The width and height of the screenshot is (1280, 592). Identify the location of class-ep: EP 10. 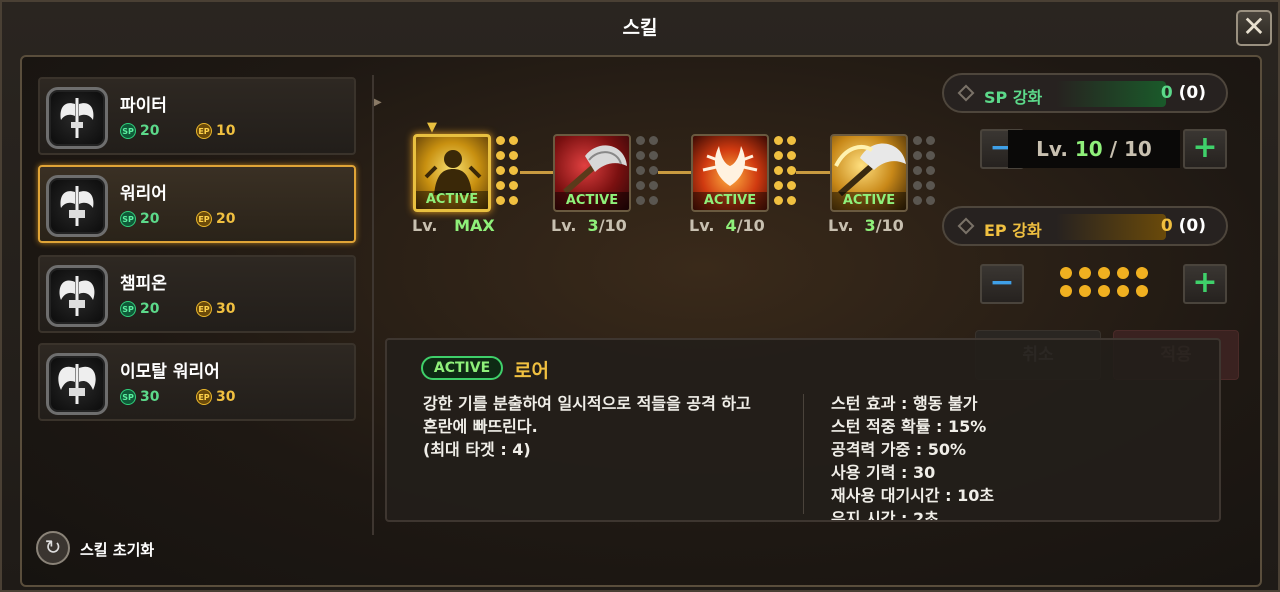
(215, 131).